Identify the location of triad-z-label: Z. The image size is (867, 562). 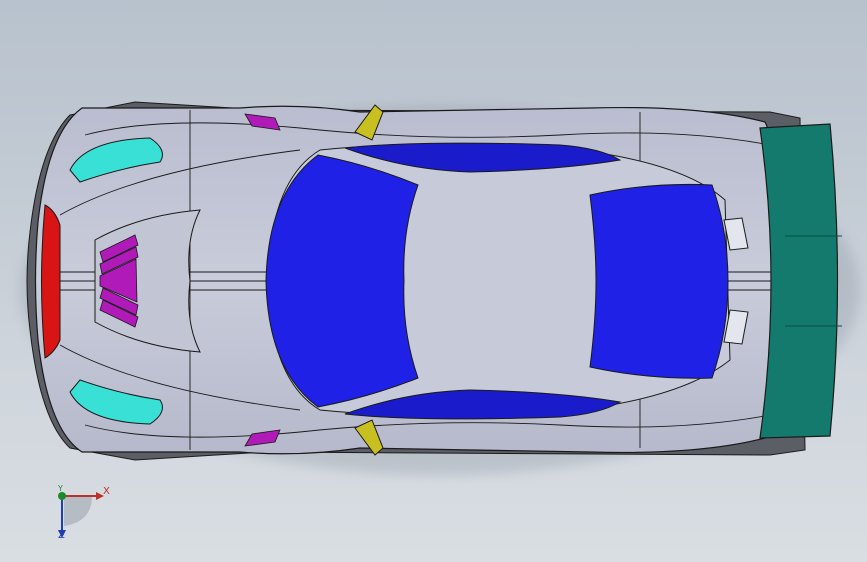
(61, 535).